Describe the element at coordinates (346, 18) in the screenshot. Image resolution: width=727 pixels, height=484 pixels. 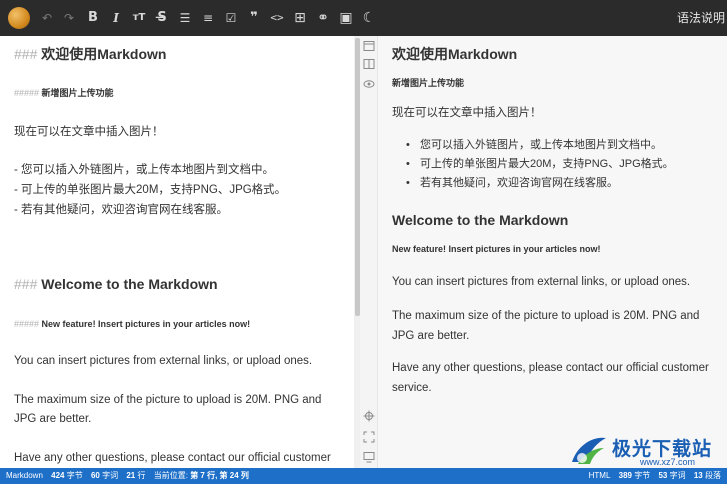
I see `image-icon: ▣` at that location.